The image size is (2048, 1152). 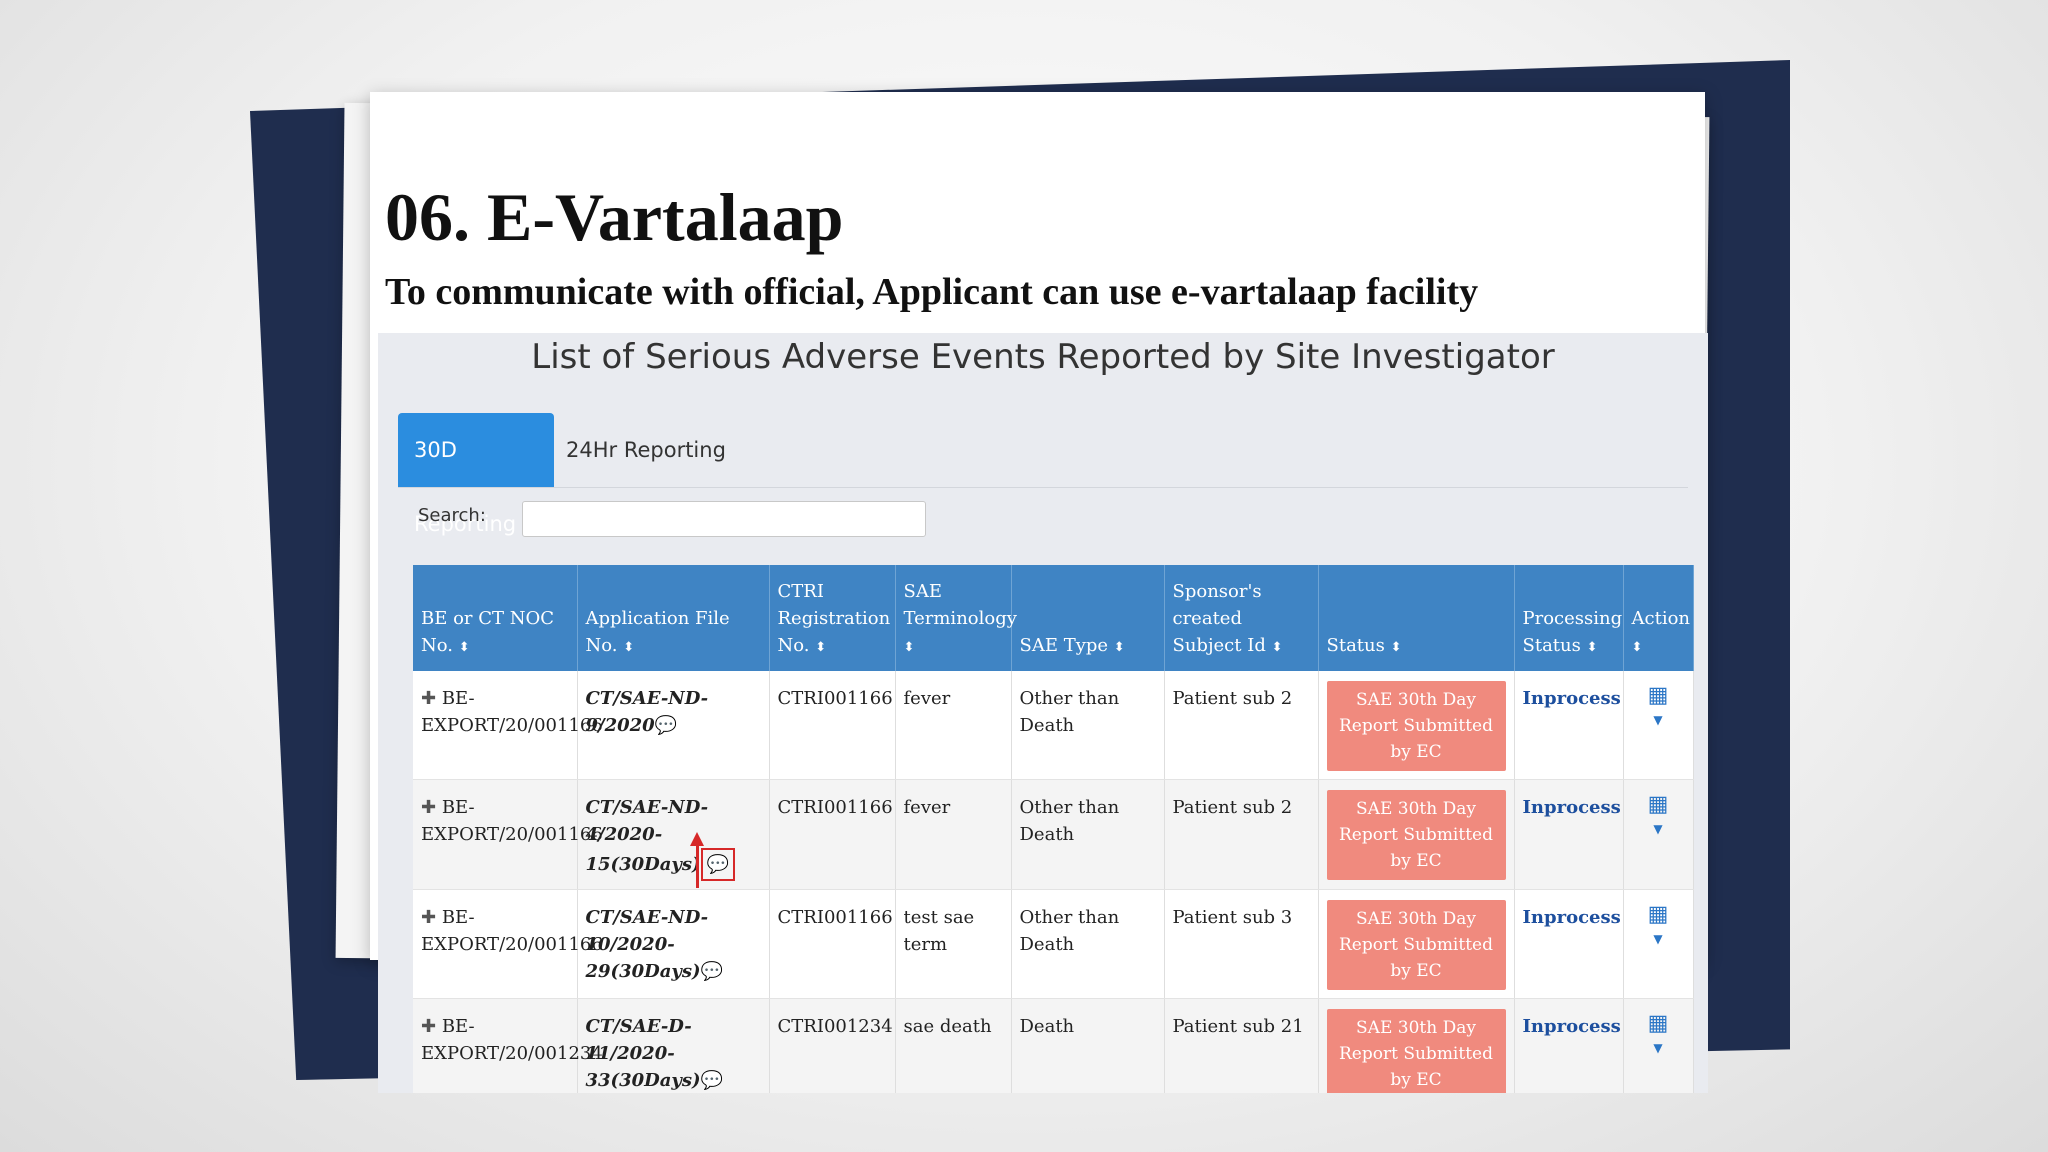 I want to click on cell-file-no: CT/SAE-ND-10/2020-29(30Days)💬, so click(x=673, y=944).